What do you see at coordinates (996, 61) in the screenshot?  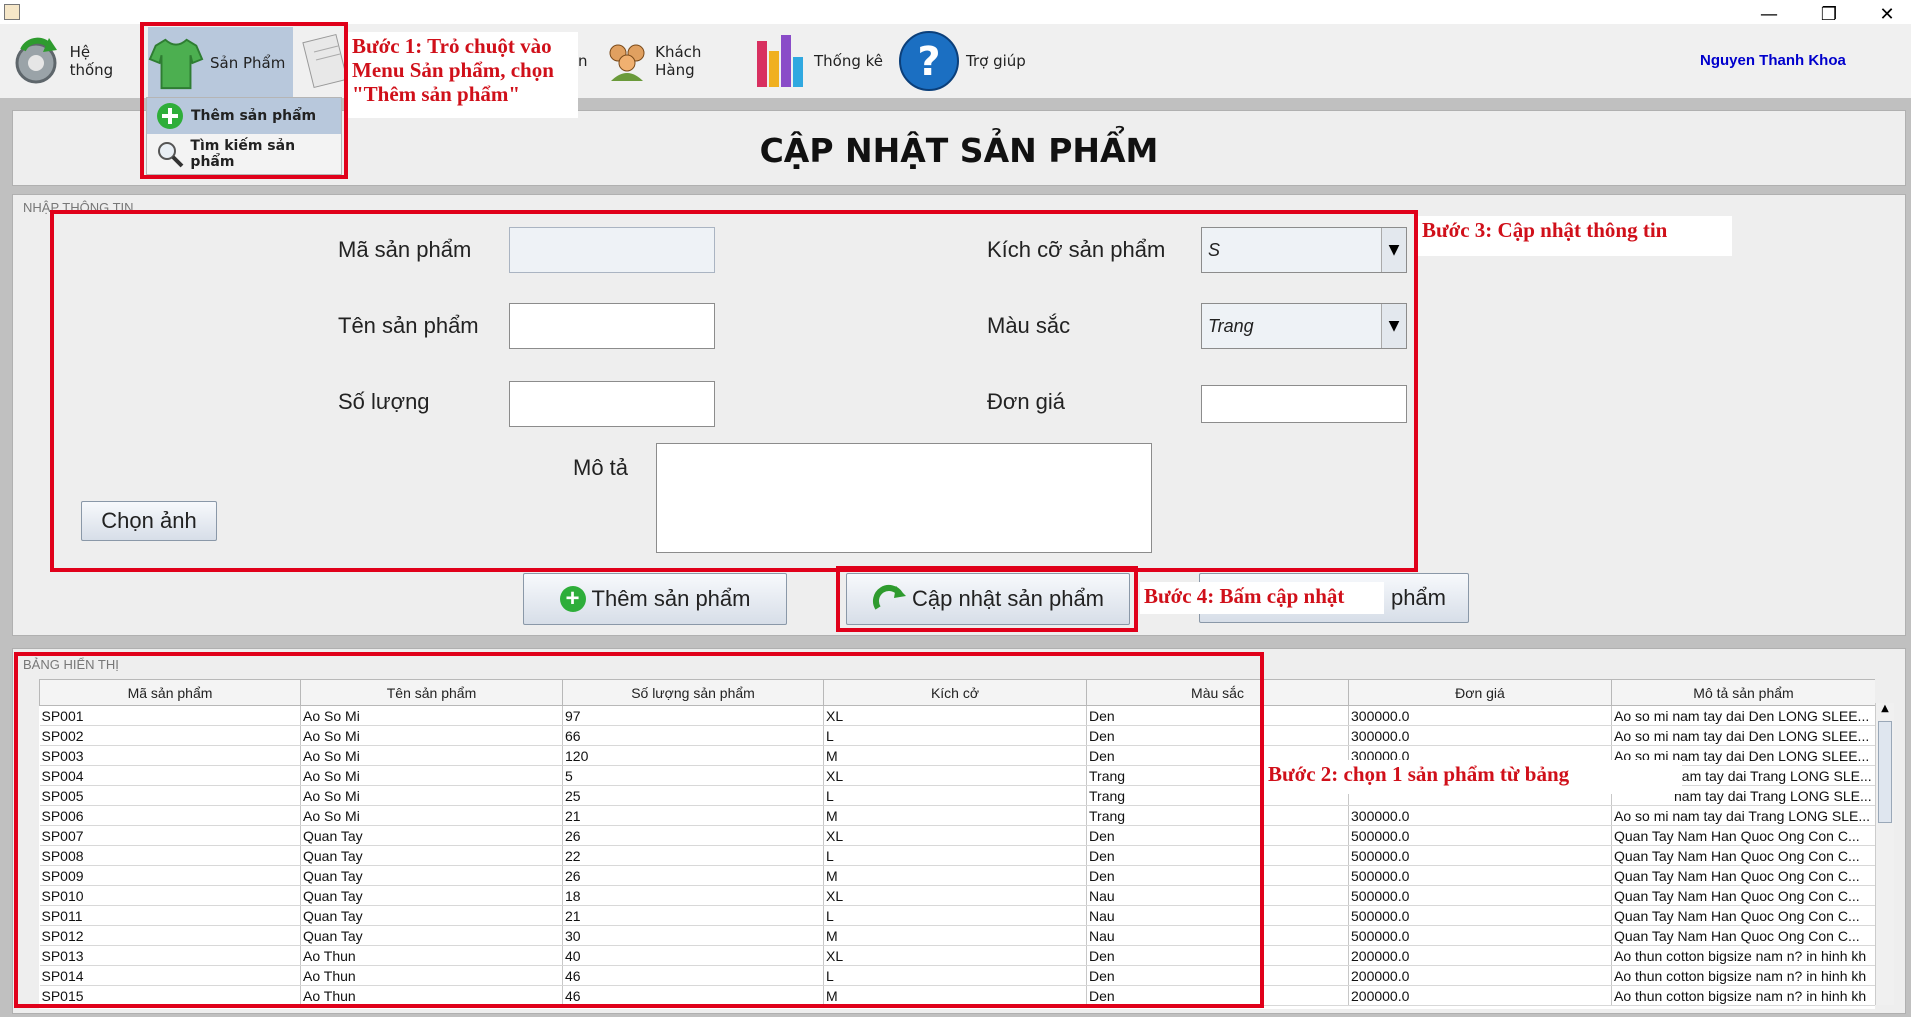 I see `menu-label: Trợ giúp` at bounding box center [996, 61].